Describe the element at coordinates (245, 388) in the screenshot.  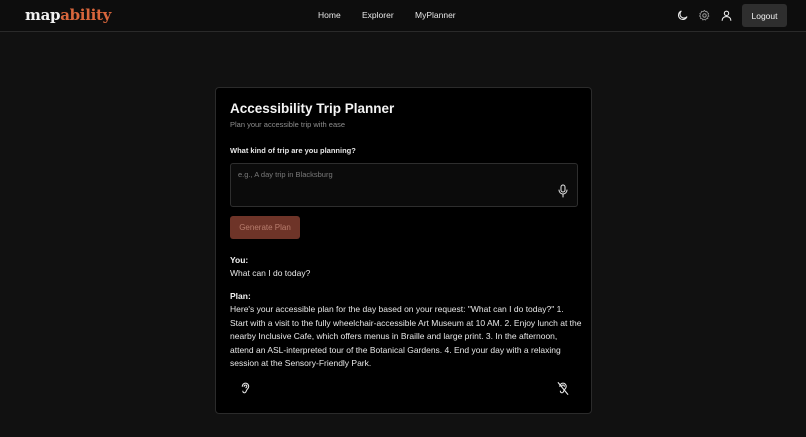
I see `ear-icon` at that location.